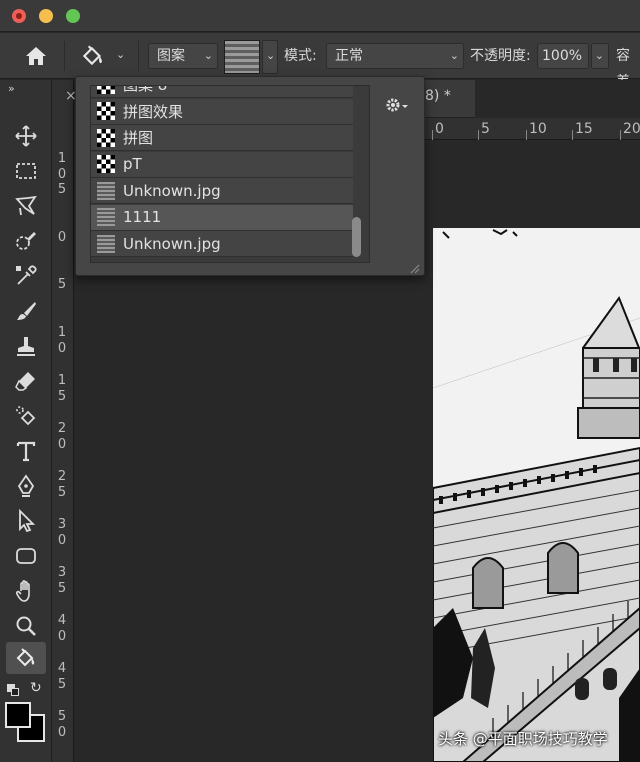 This screenshot has width=640, height=762. I want to click on move-tool-icon, so click(26, 136).